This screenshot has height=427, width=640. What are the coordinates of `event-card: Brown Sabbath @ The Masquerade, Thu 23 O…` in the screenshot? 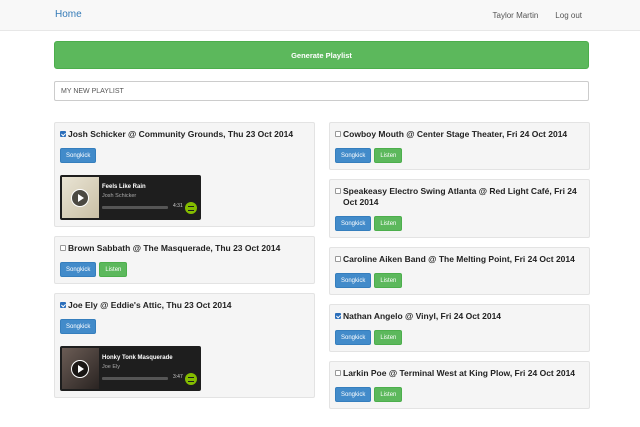 It's located at (184, 260).